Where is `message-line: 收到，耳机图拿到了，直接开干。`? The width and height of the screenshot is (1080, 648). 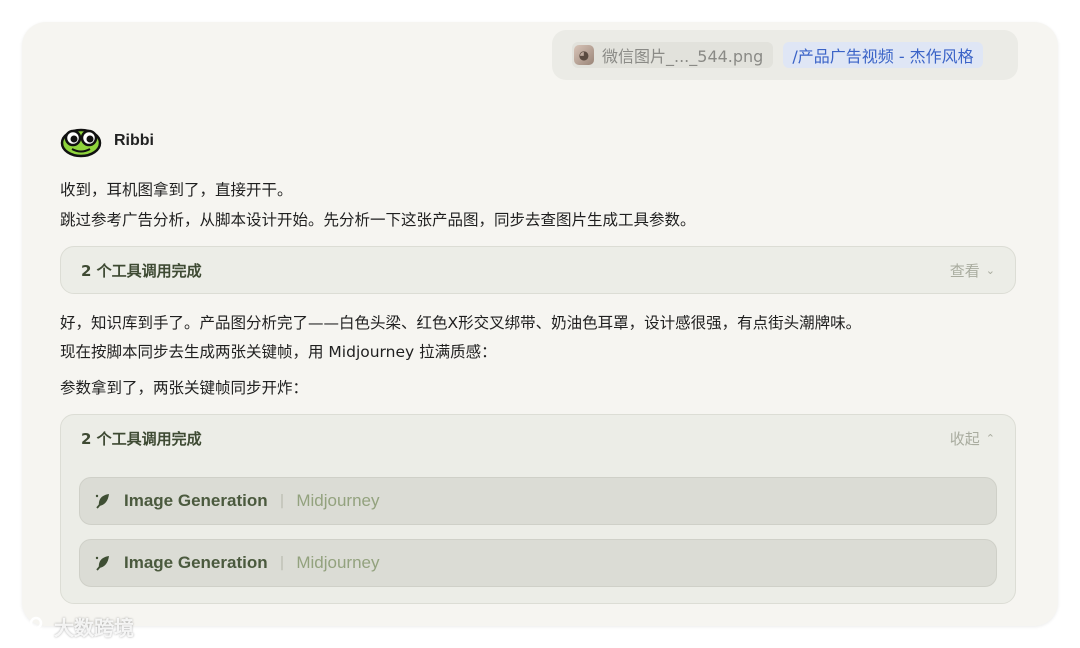 message-line: 收到，耳机图拿到了，直接开干。 is located at coordinates (176, 190).